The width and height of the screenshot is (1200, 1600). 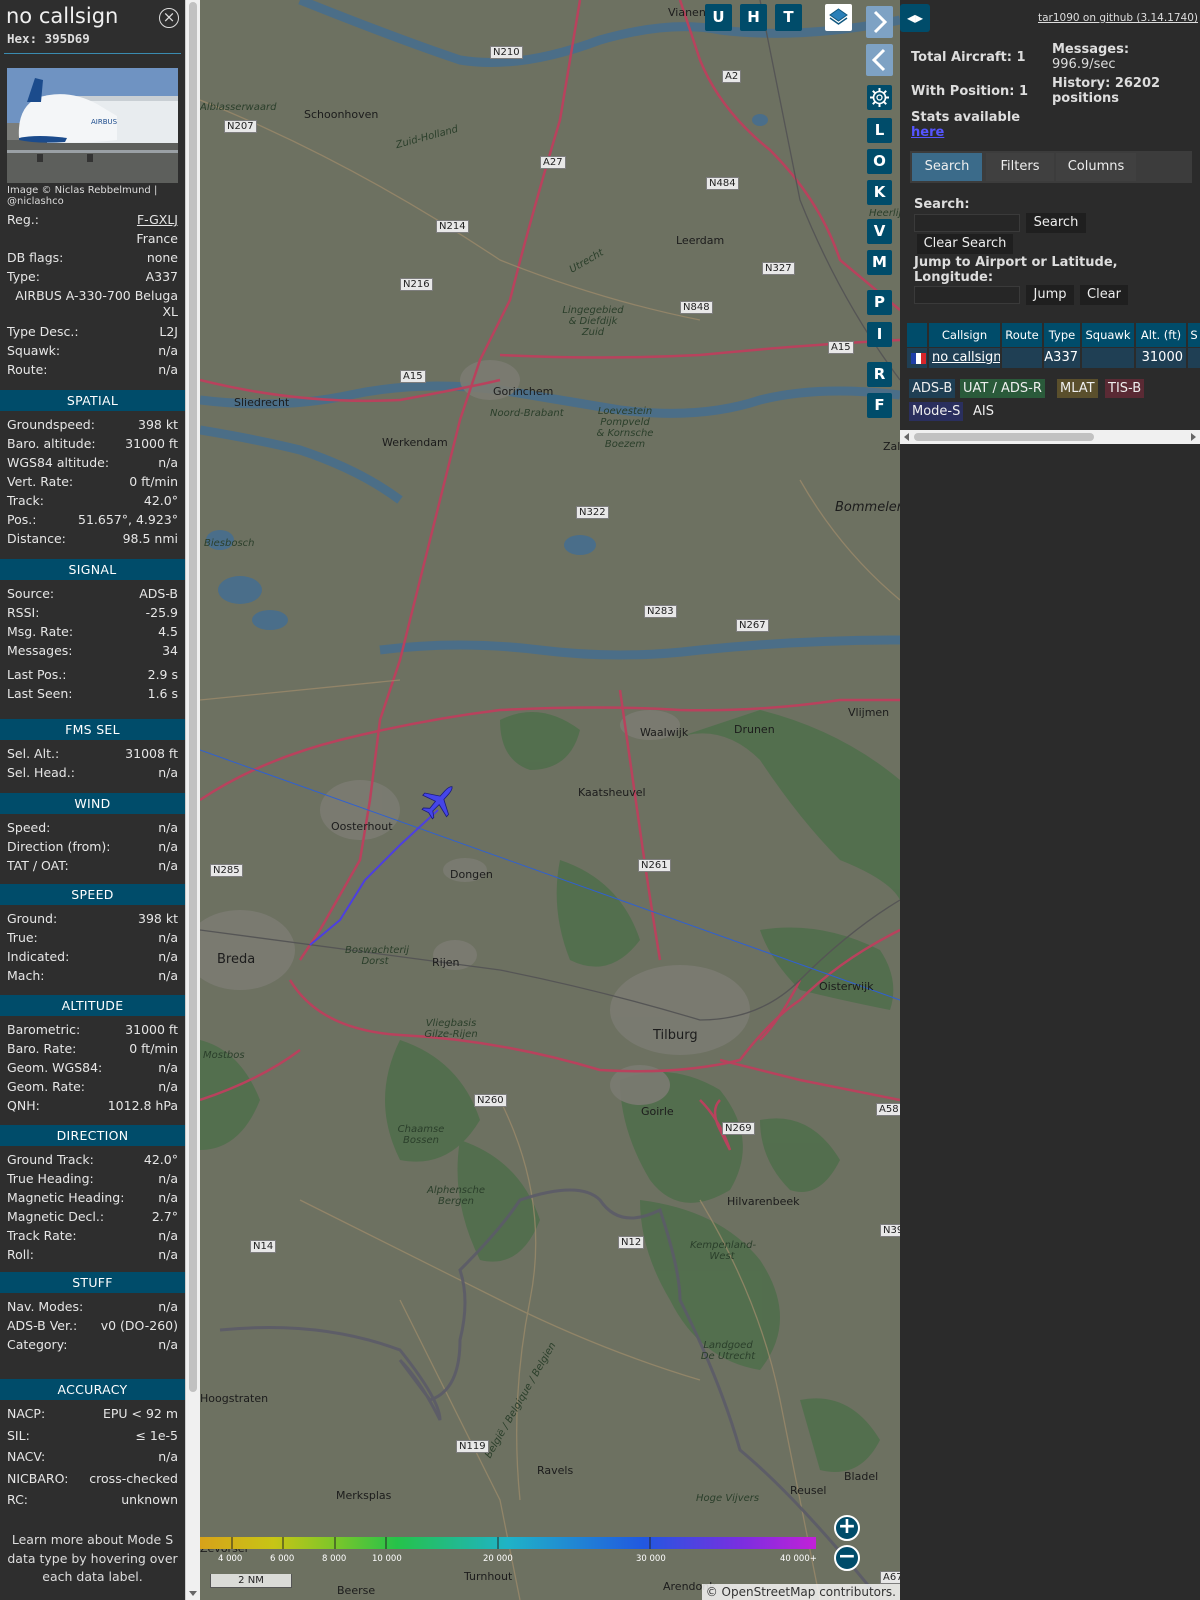 I want to click on photo-credit: Image © Niclas Rebbelmund | @niclashco, so click(x=82, y=196).